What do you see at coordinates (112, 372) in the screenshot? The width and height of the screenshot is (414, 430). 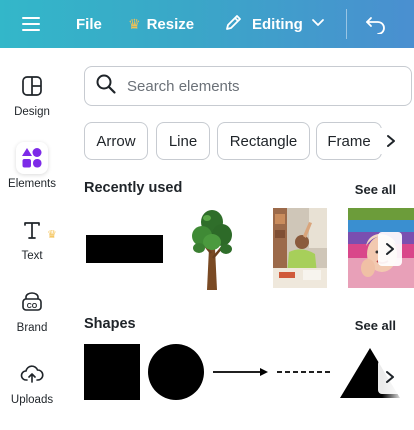 I see `shape-square` at bounding box center [112, 372].